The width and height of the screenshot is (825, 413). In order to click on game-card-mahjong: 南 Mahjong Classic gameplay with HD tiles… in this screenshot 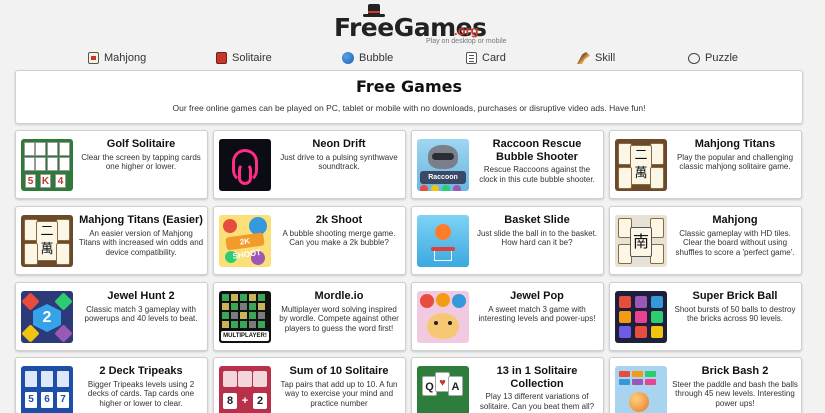, I will do `click(705, 240)`.